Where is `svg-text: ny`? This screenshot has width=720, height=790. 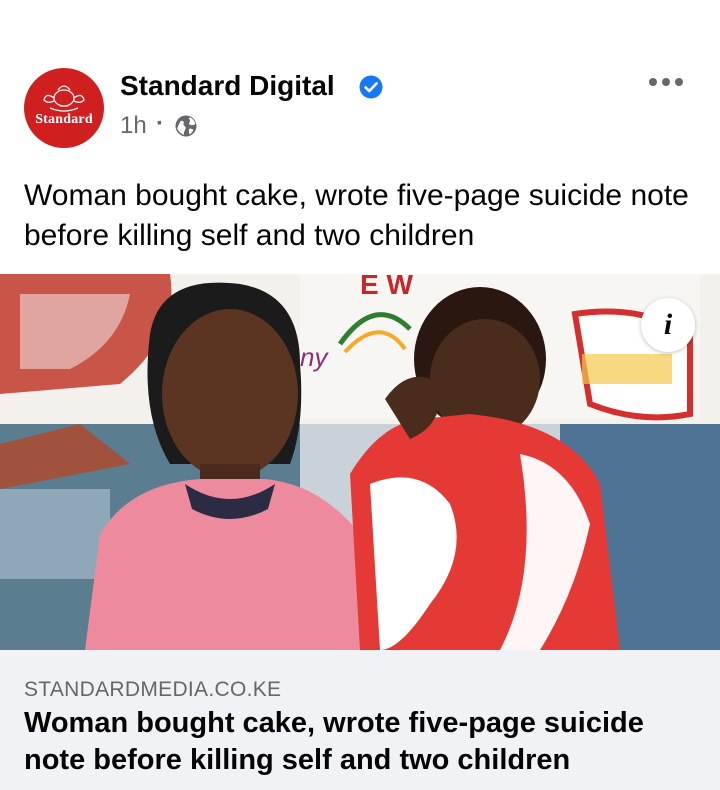
svg-text: ny is located at coordinates (314, 357).